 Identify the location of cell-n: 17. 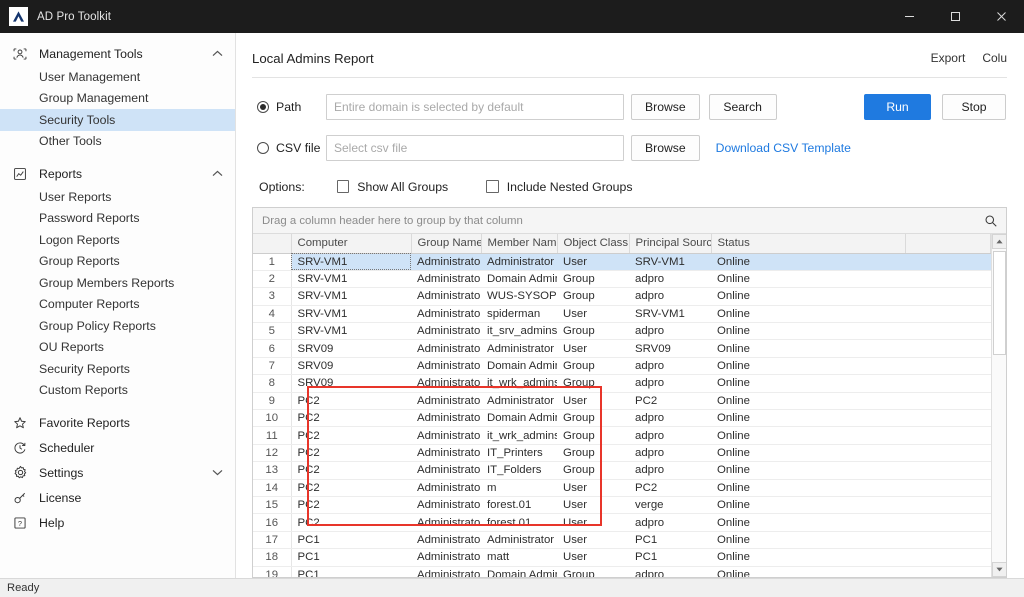
(272, 540).